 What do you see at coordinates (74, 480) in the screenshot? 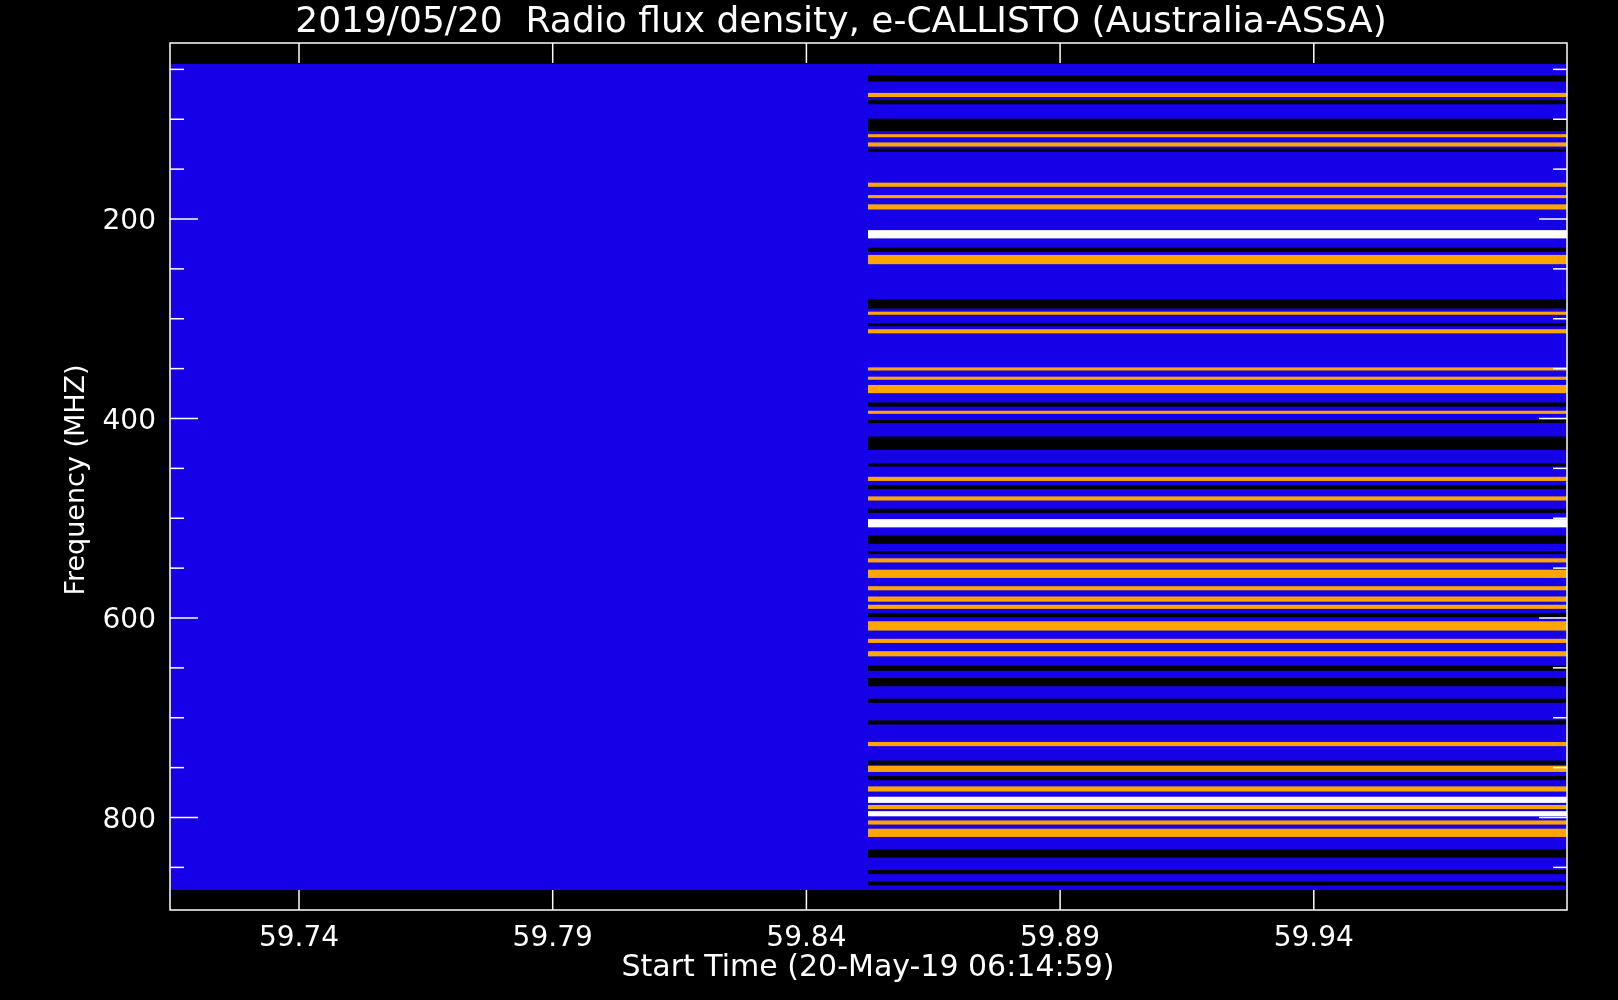
I see `y-axis-label: Frequency (MHZ)` at bounding box center [74, 480].